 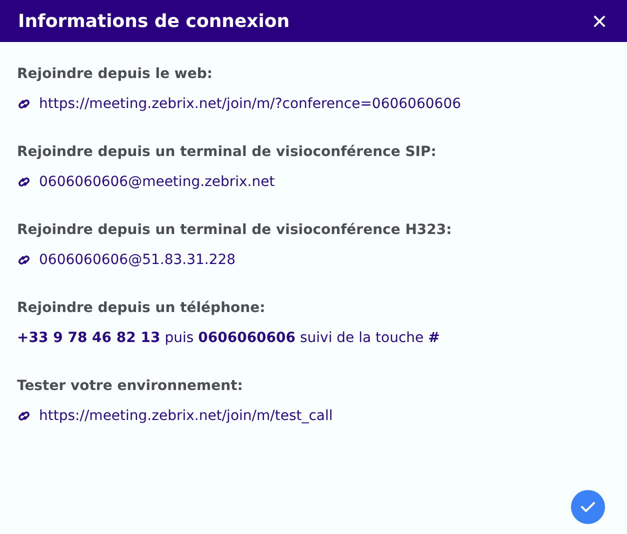 I want to click on section-label: Rejoindre depuis un téléphone:, so click(x=141, y=308).